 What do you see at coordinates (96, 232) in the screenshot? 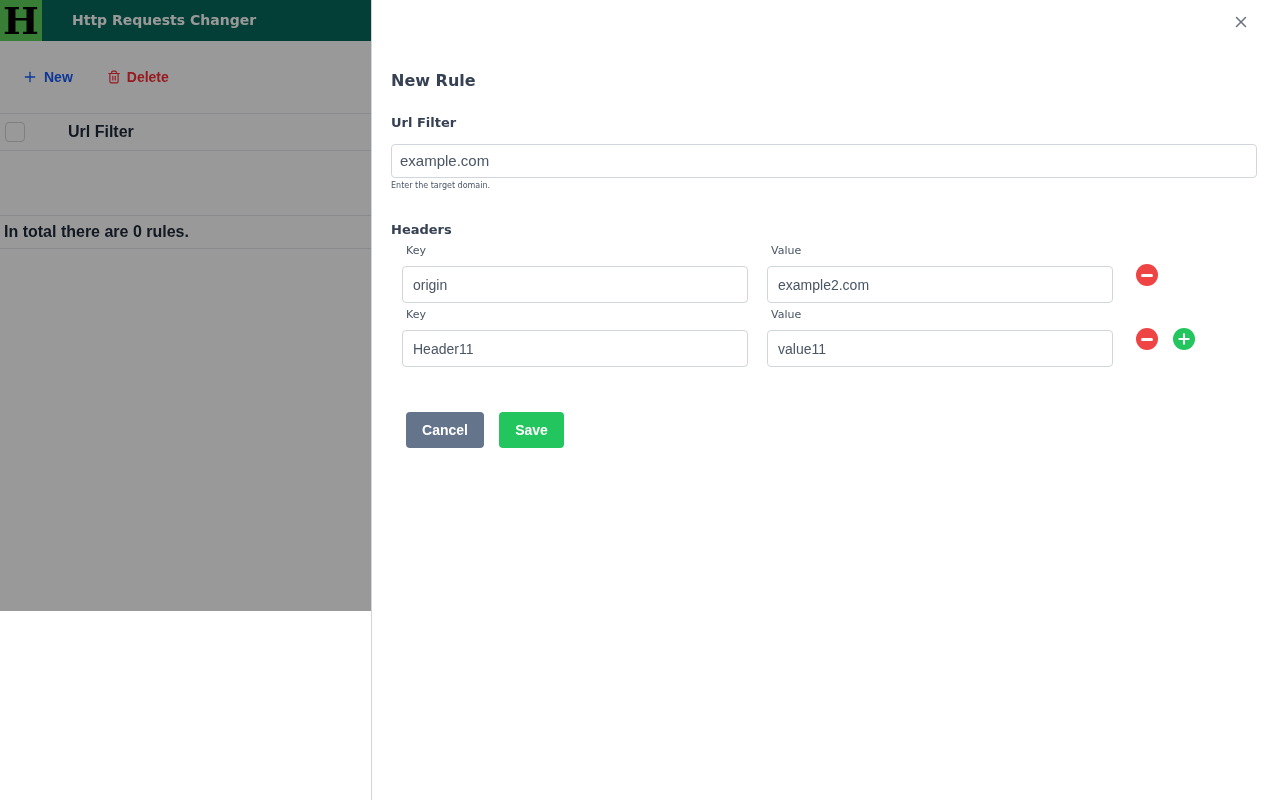
I see `rules-total: In total there are 0 rules.` at bounding box center [96, 232].